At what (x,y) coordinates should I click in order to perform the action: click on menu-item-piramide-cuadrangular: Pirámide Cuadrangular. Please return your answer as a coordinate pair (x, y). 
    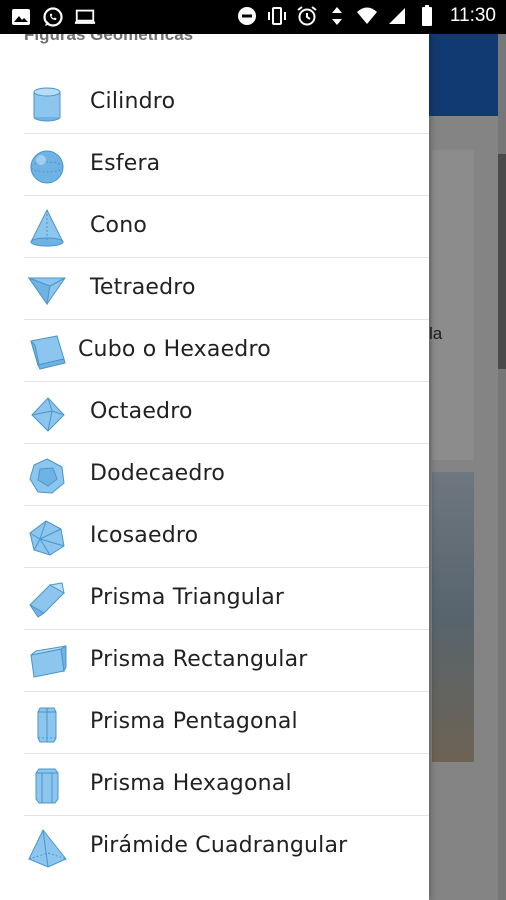
    Looking at the image, I should click on (214, 847).